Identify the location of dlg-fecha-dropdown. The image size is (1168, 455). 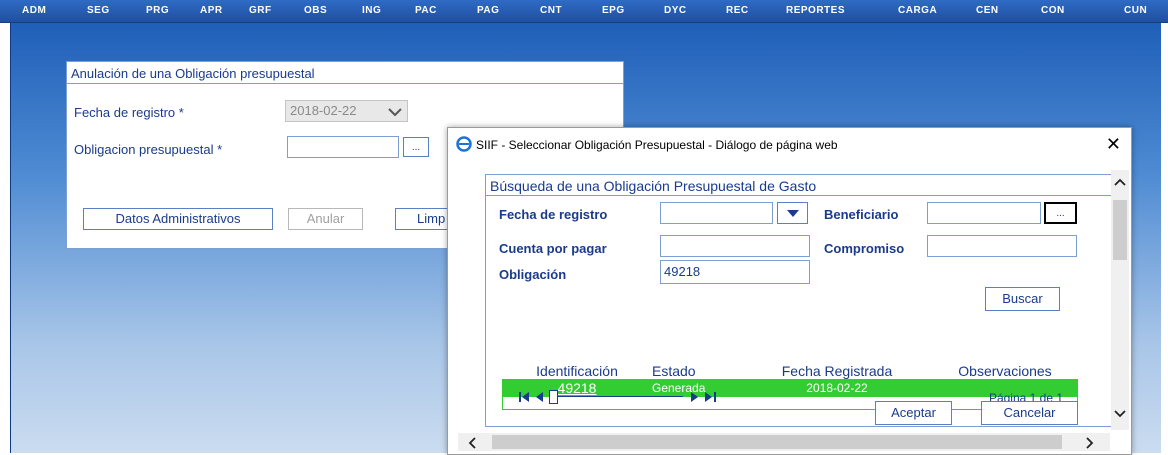
(792, 213).